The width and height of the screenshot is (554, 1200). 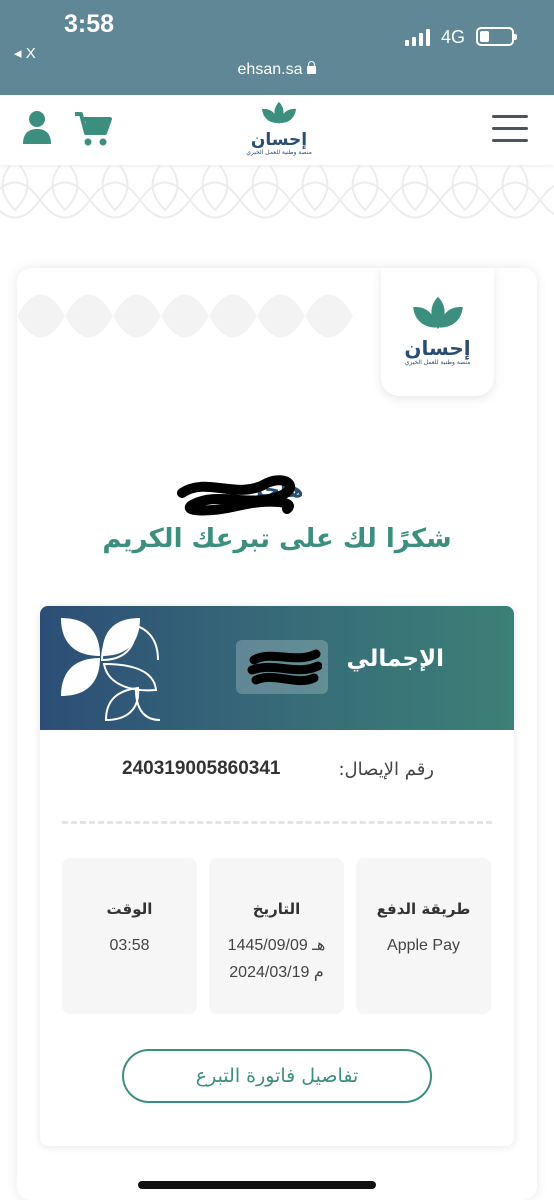 I want to click on date-hijri: 1445/09/09 هـ, so click(x=276, y=945).